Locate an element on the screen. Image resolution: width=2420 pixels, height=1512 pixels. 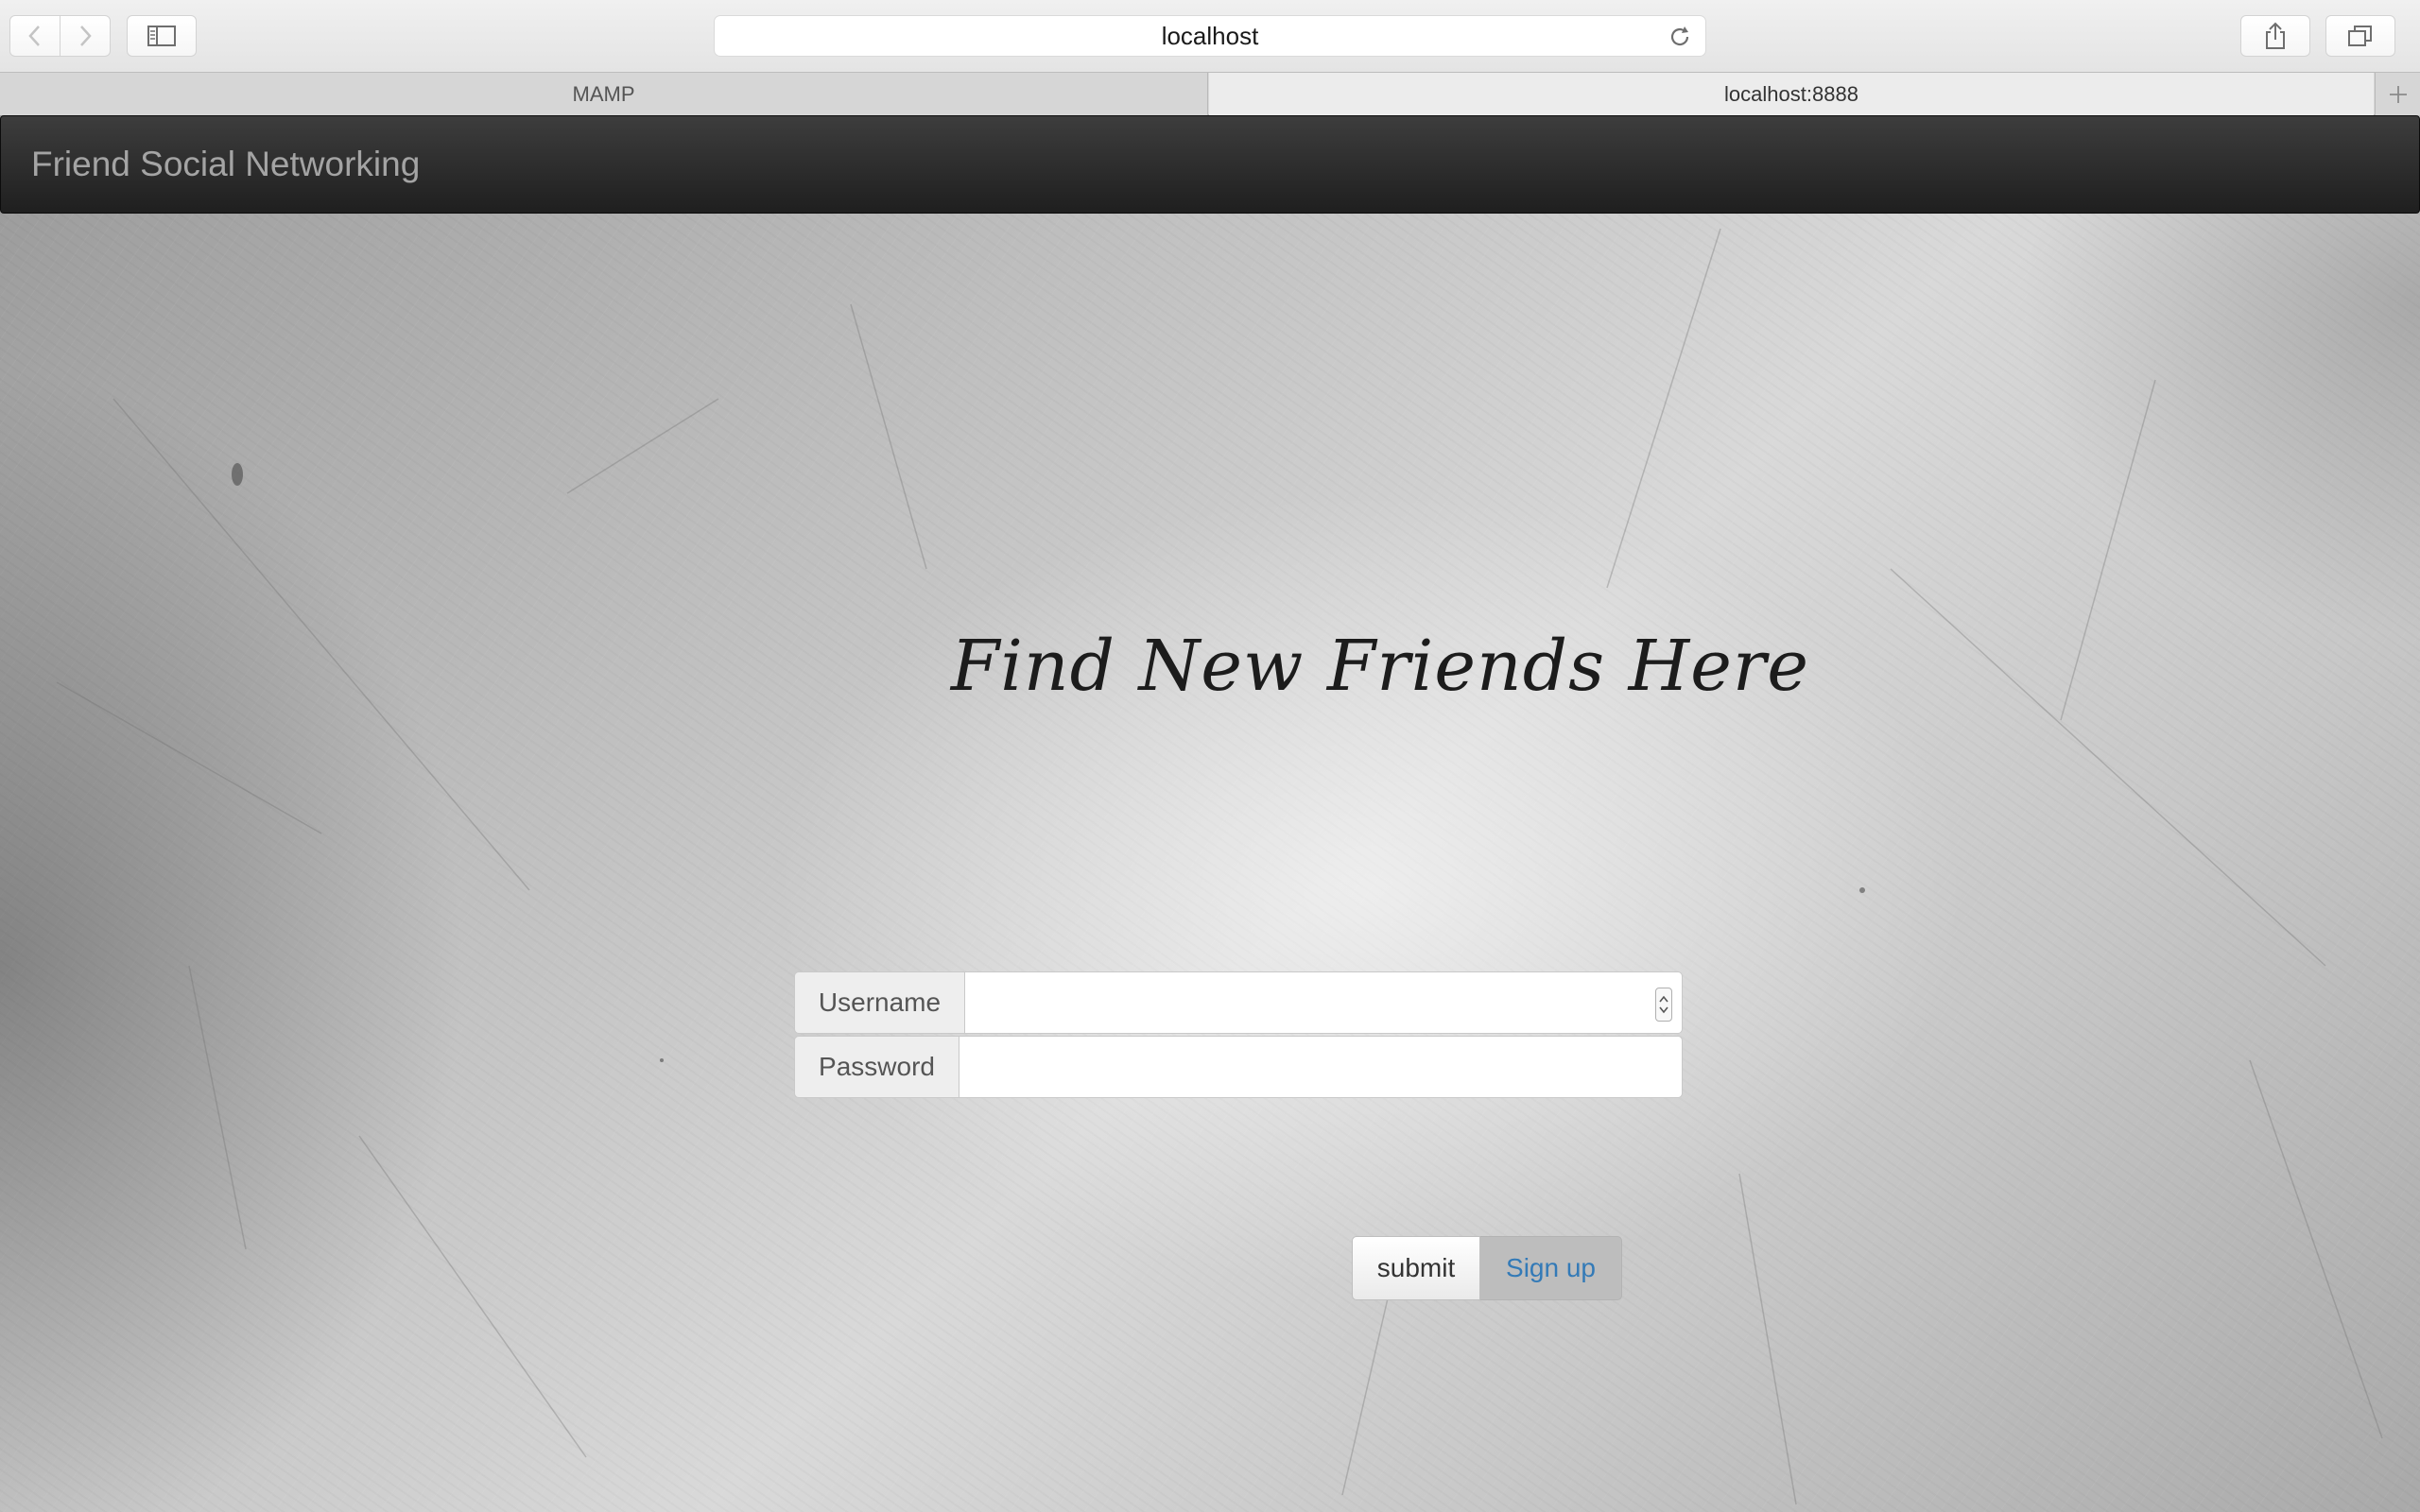
autofill-stepper is located at coordinates (1663, 1005).